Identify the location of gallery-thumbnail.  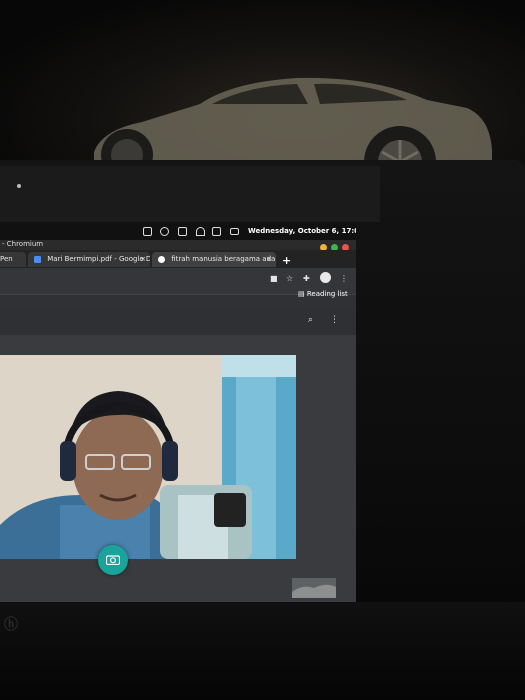
(314, 588).